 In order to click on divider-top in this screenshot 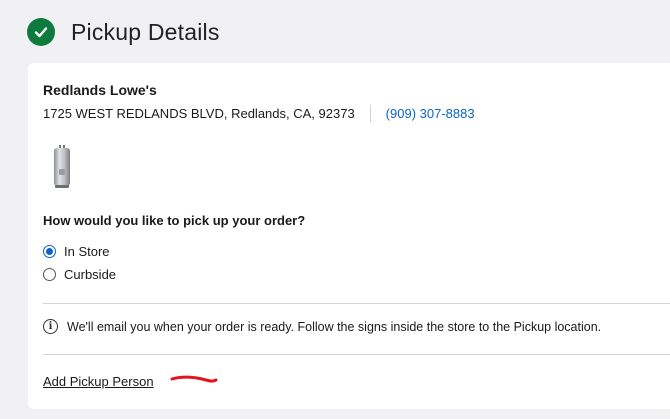, I will do `click(356, 303)`.